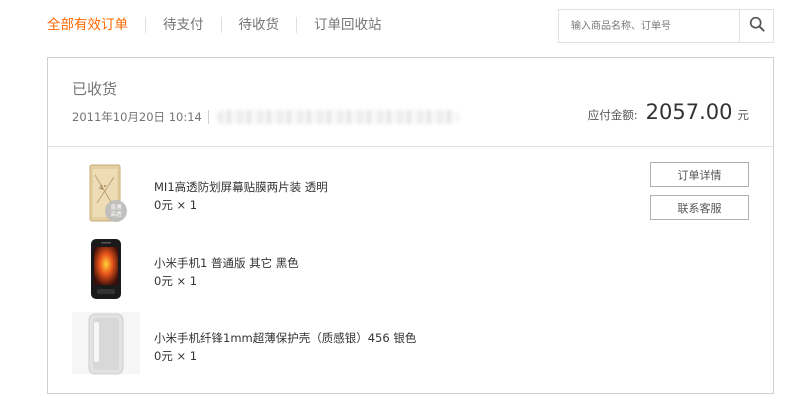 This screenshot has width=800, height=408. I want to click on order-details-button: 订单详情, so click(699, 174).